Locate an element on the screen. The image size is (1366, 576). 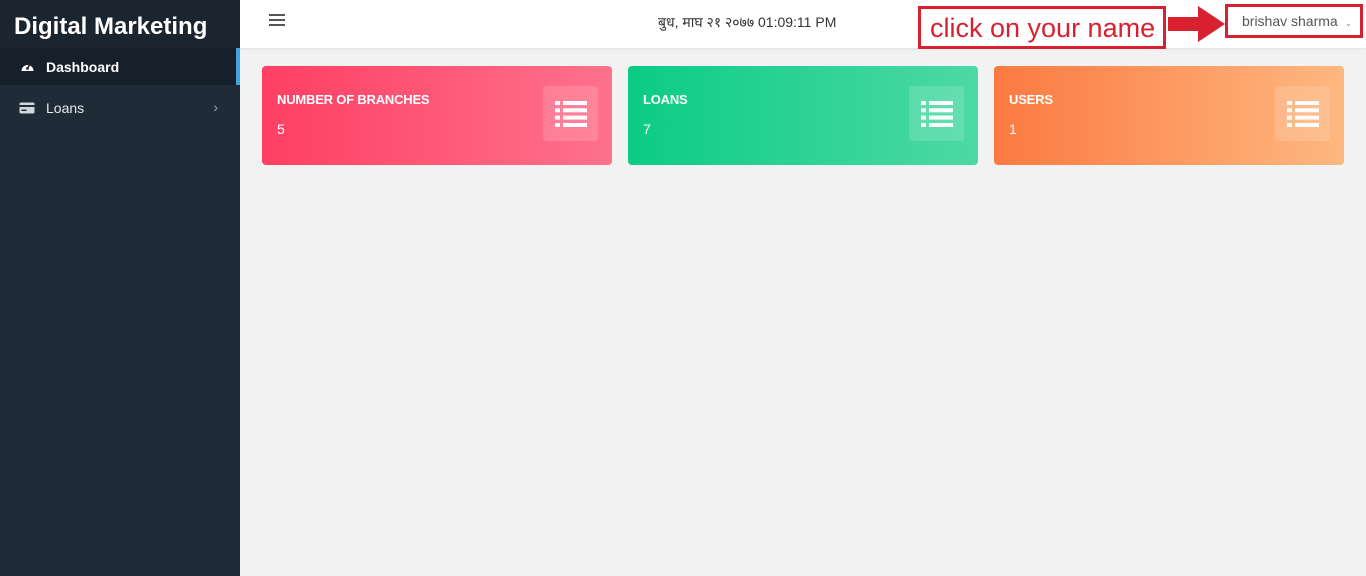
dashboard-gauge-icon is located at coordinates (27, 67).